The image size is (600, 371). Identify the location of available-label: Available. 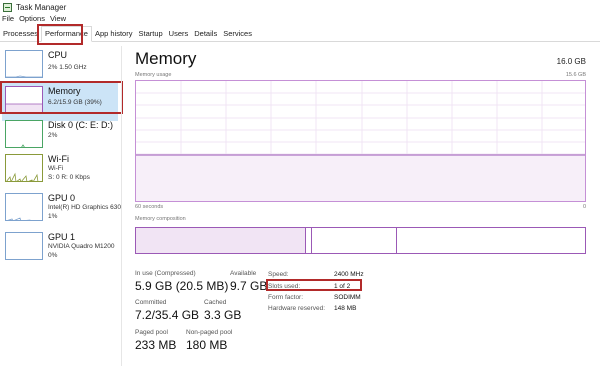
(243, 273).